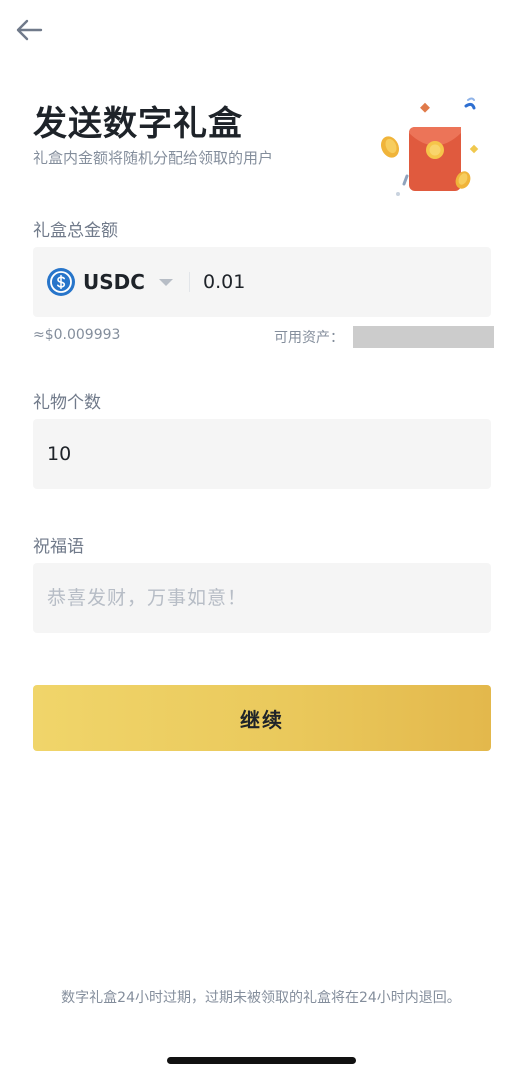 This screenshot has width=522, height=1074. What do you see at coordinates (153, 158) in the screenshot?
I see `page-subtitle: 礼盒内金额将随机分配给领取的用户` at bounding box center [153, 158].